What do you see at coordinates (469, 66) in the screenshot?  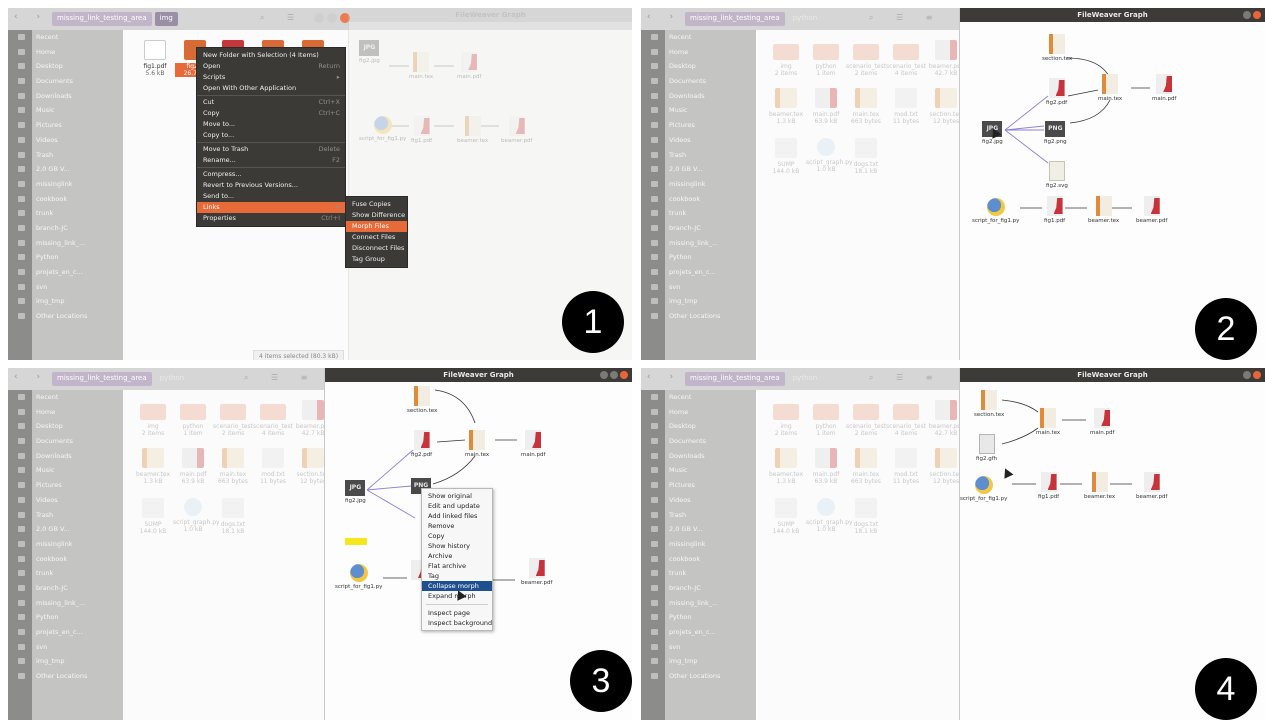 I see `graph-node: main.pdf` at bounding box center [469, 66].